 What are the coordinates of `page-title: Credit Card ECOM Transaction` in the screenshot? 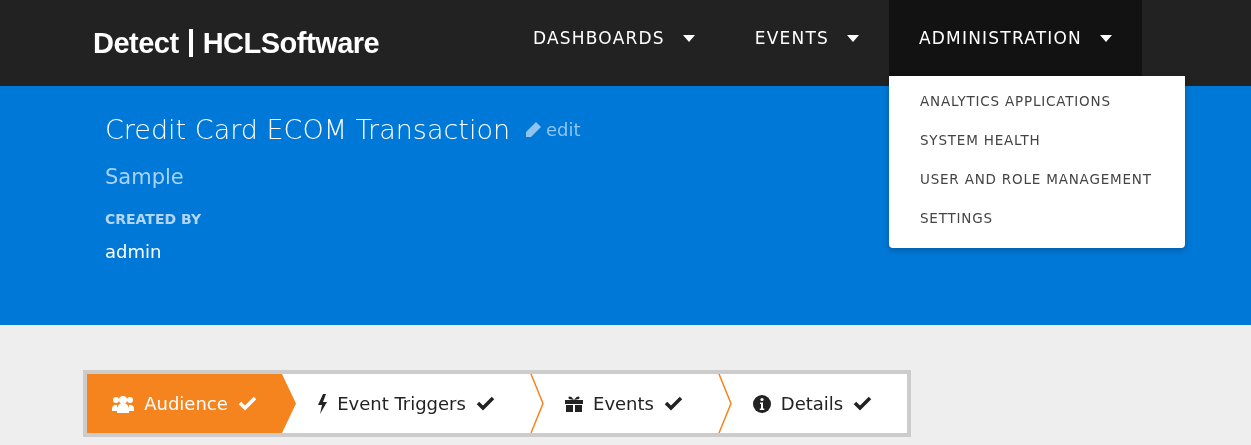 It's located at (308, 129).